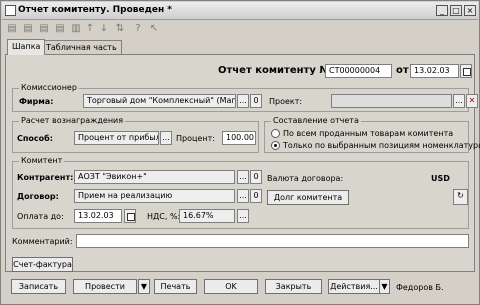  I want to click on row-edit-icon: ▤, so click(44, 29).